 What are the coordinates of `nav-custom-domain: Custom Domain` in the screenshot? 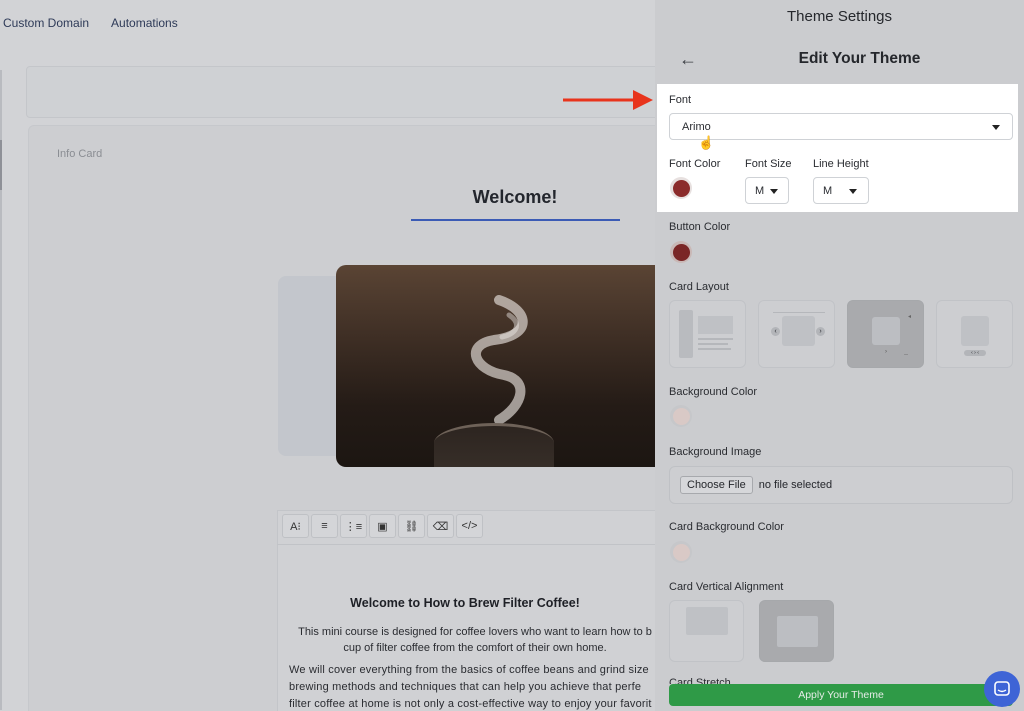 It's located at (46, 23).